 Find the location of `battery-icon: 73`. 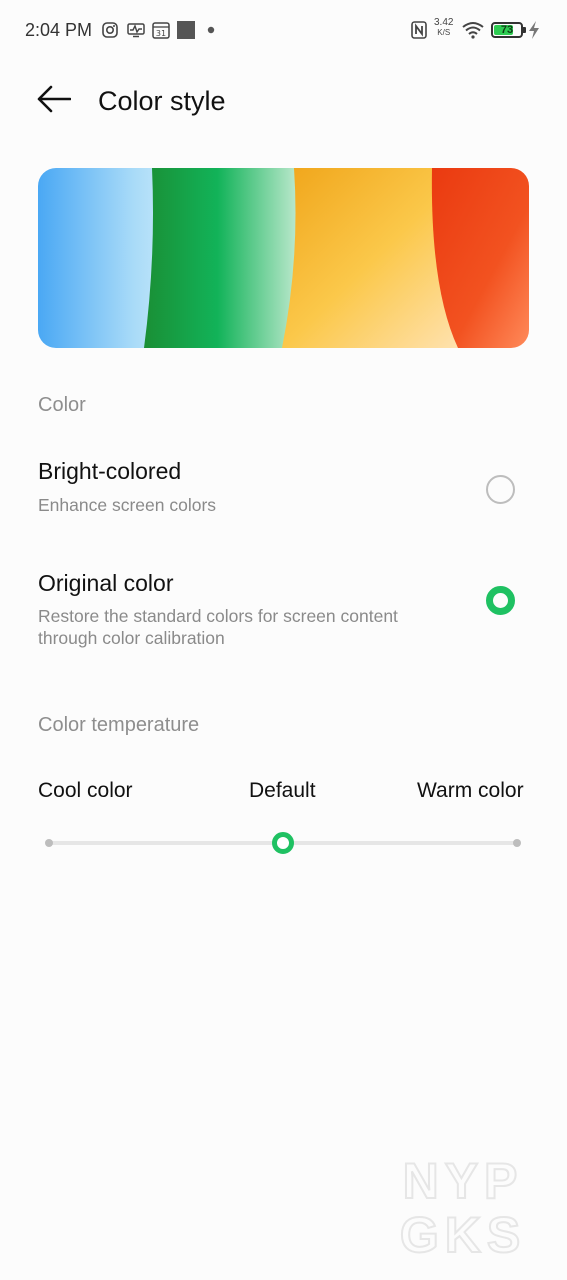

battery-icon: 73 is located at coordinates (507, 30).